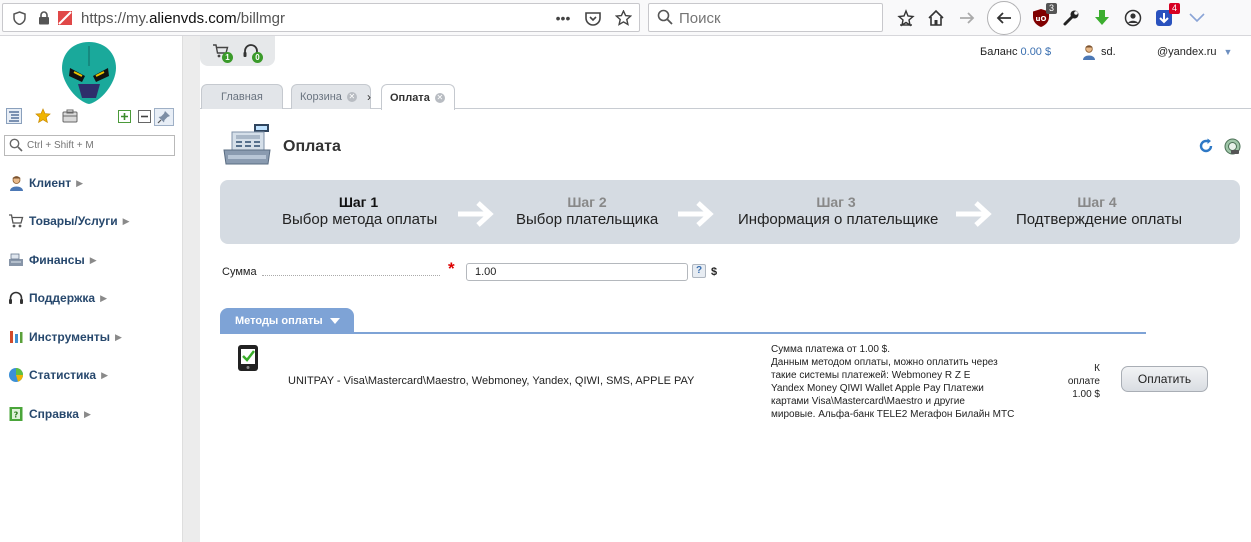 Image resolution: width=1251 pixels, height=542 pixels. What do you see at coordinates (52, 260) in the screenshot?
I see `sidebar-item-finance: Финансы ▶` at bounding box center [52, 260].